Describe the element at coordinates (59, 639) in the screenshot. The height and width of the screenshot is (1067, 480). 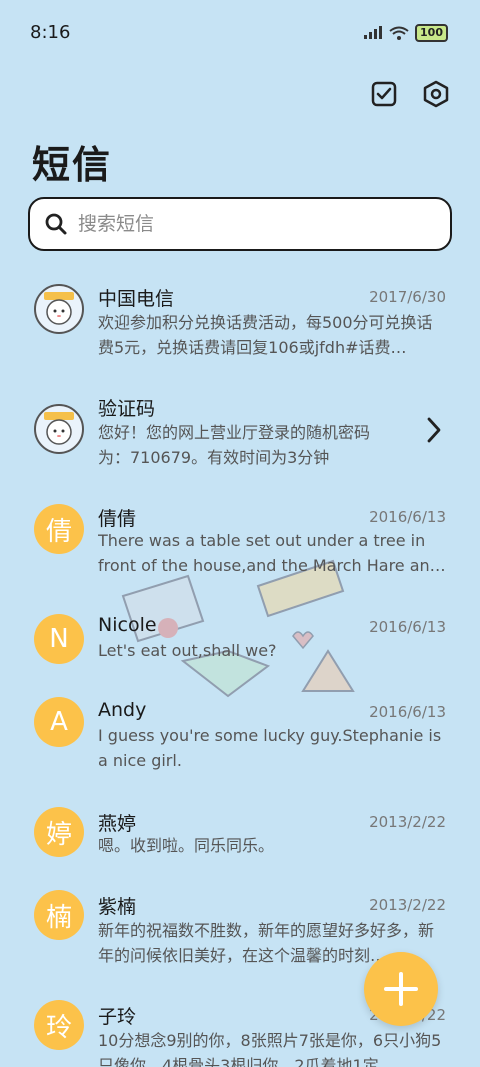
I see `avatar: N` at that location.